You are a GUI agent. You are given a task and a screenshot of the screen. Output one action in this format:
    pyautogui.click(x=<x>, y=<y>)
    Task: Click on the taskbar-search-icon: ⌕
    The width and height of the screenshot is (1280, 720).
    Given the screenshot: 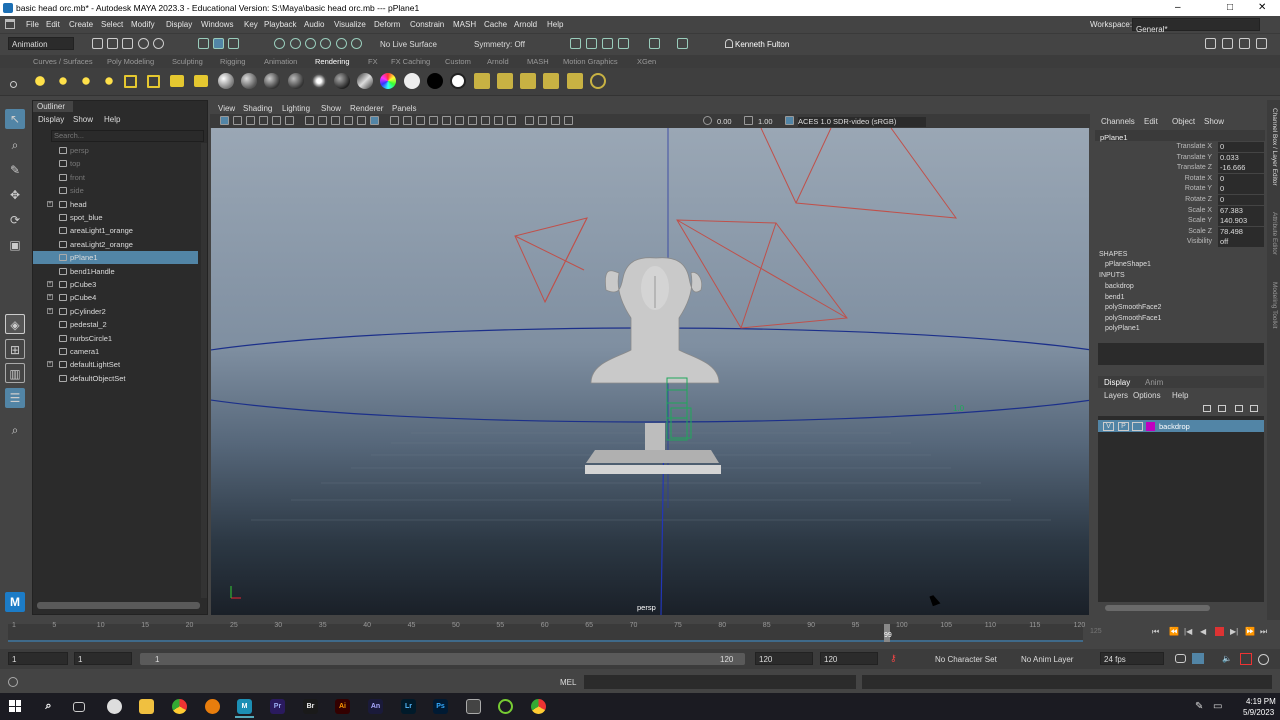 What is the action you would take?
    pyautogui.click(x=48, y=706)
    